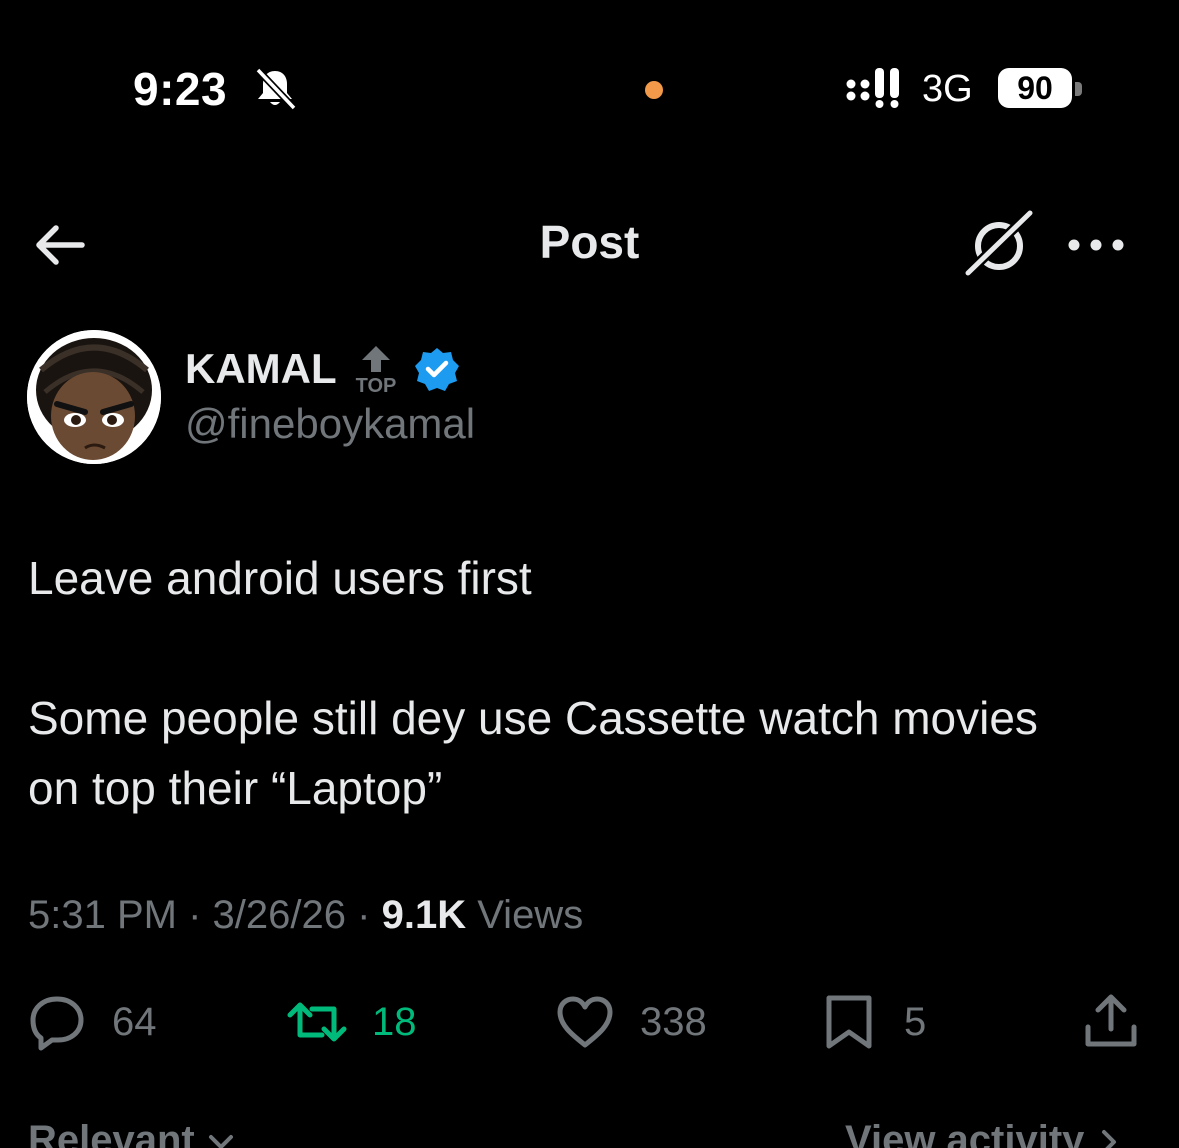  What do you see at coordinates (330, 424) in the screenshot?
I see `author-handle: @fineboykamal` at bounding box center [330, 424].